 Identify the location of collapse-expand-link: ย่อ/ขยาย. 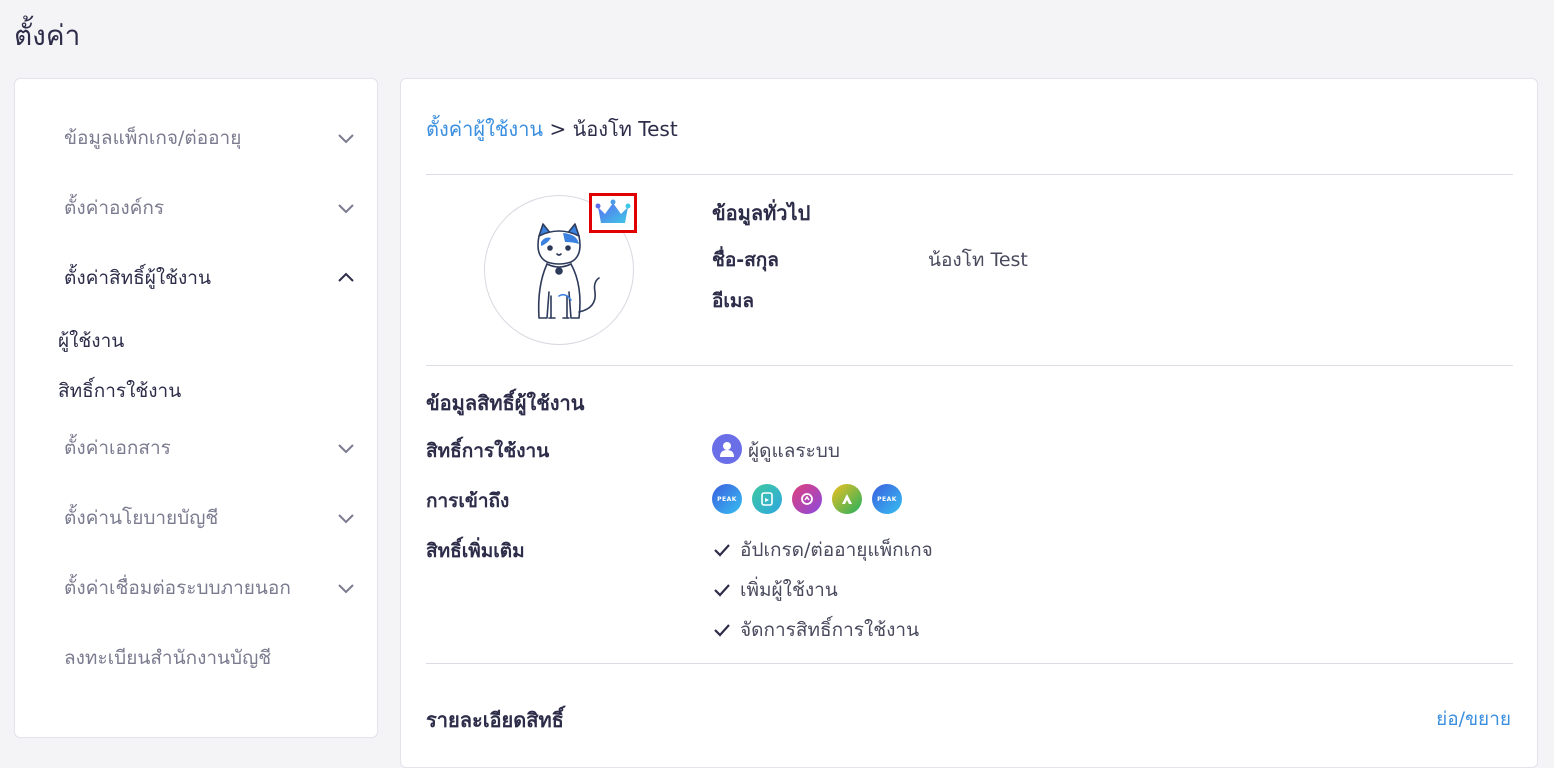
(1473, 719).